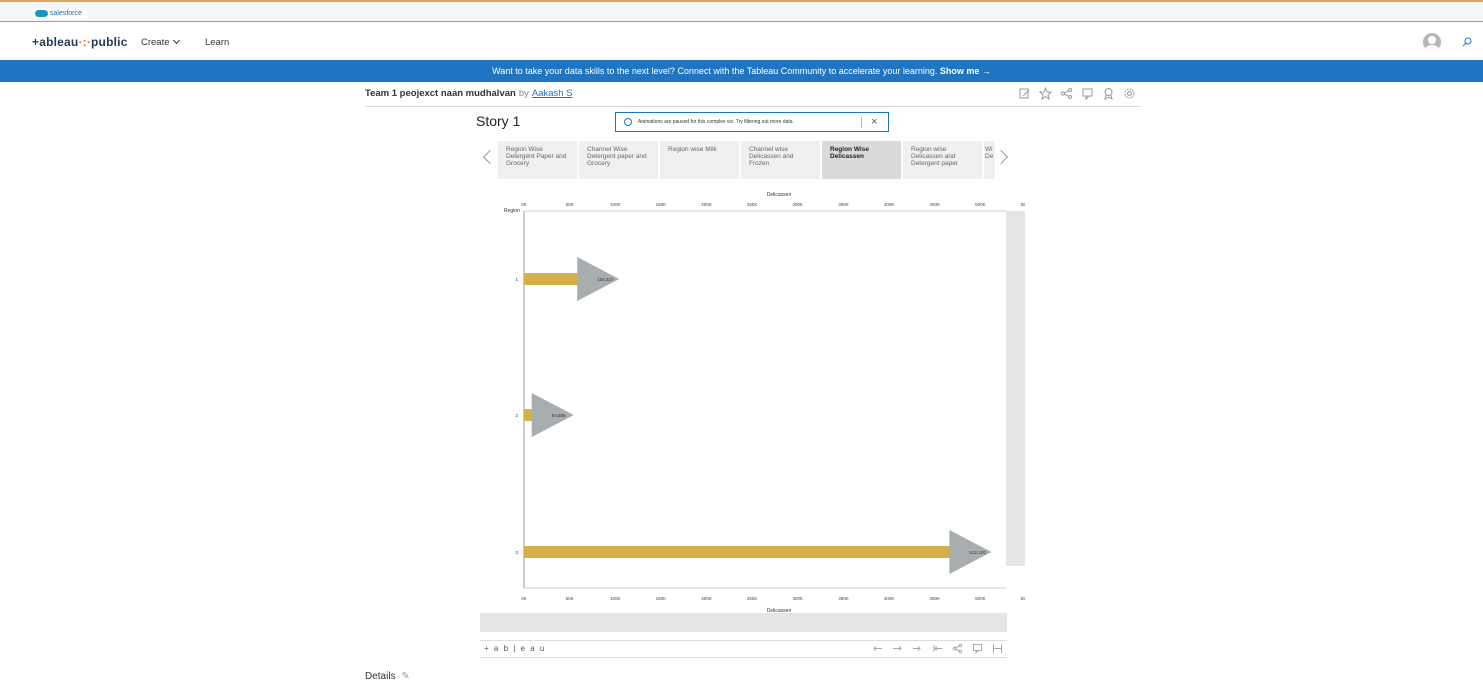 This screenshot has width=1483, height=690. I want to click on tableau-public-logo: +ableau·:·public, so click(80, 42).